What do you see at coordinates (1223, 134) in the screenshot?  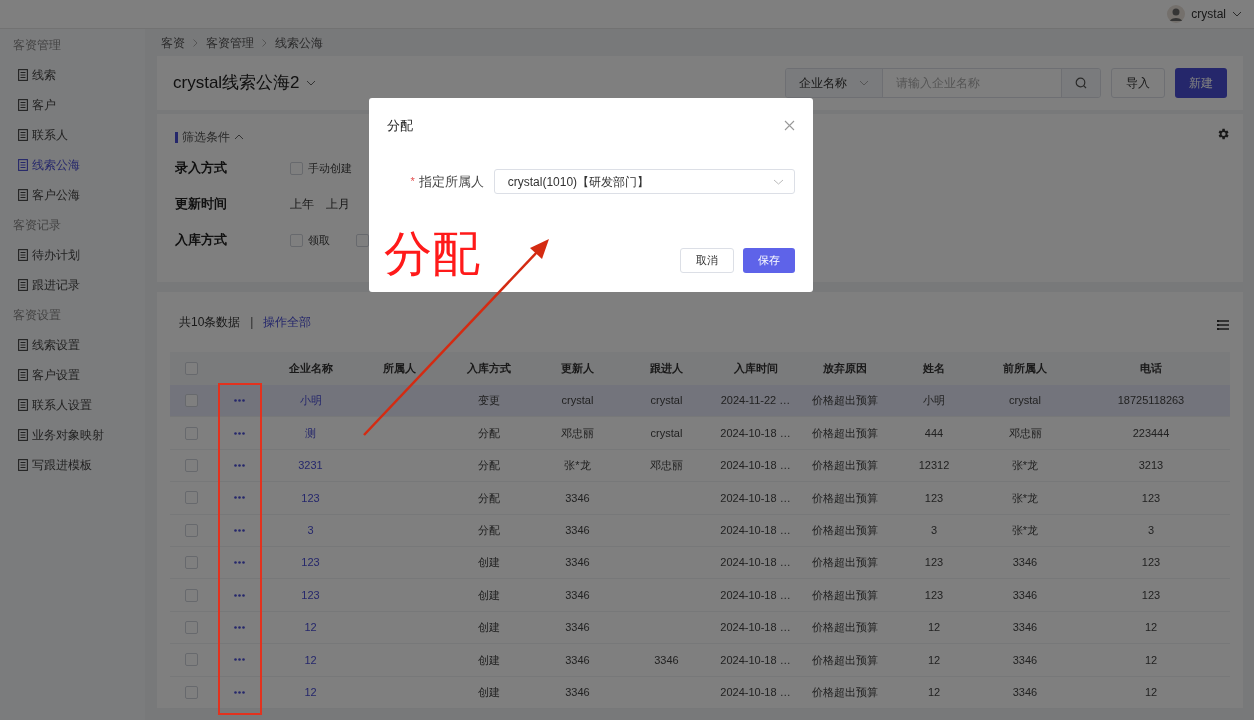 I see `settings-icon` at bounding box center [1223, 134].